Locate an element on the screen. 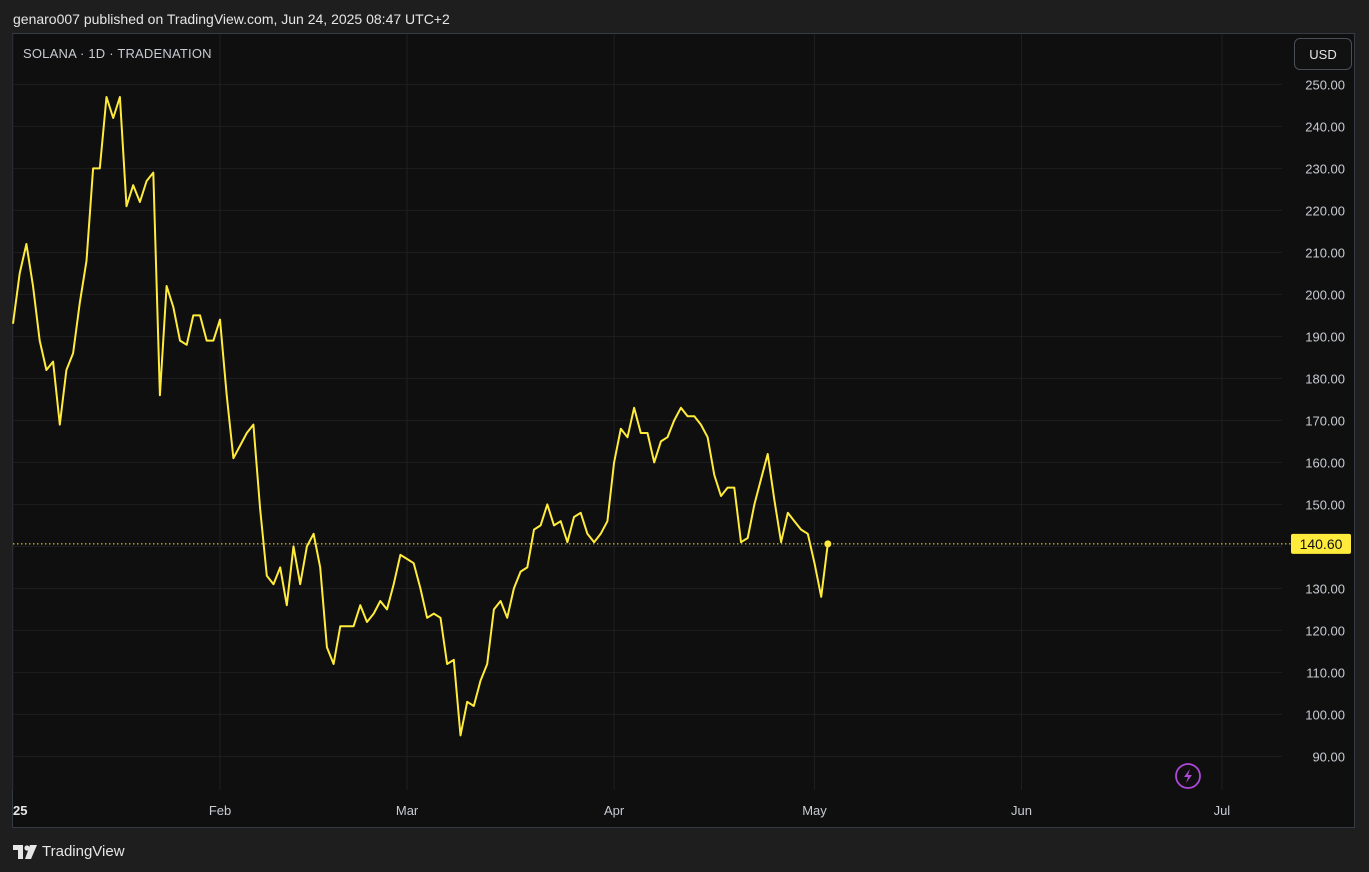 The width and height of the screenshot is (1369, 872). y-tick-label: 100.00 is located at coordinates (1325, 714).